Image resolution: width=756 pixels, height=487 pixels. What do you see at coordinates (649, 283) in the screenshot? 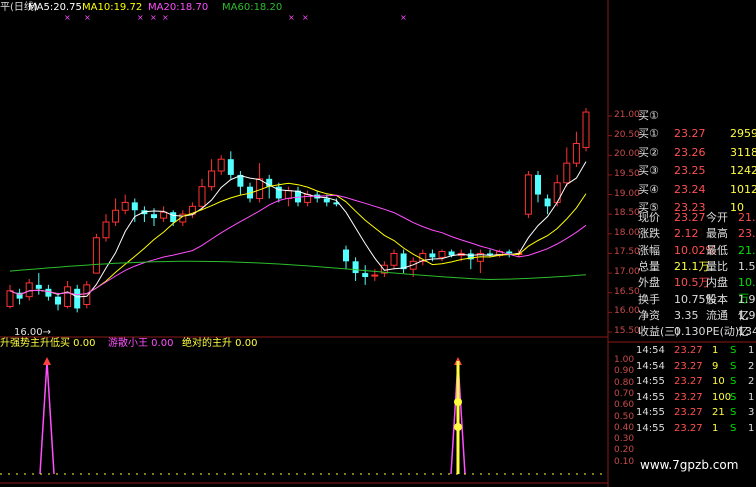
I see `quote-label: 外盘` at bounding box center [649, 283].